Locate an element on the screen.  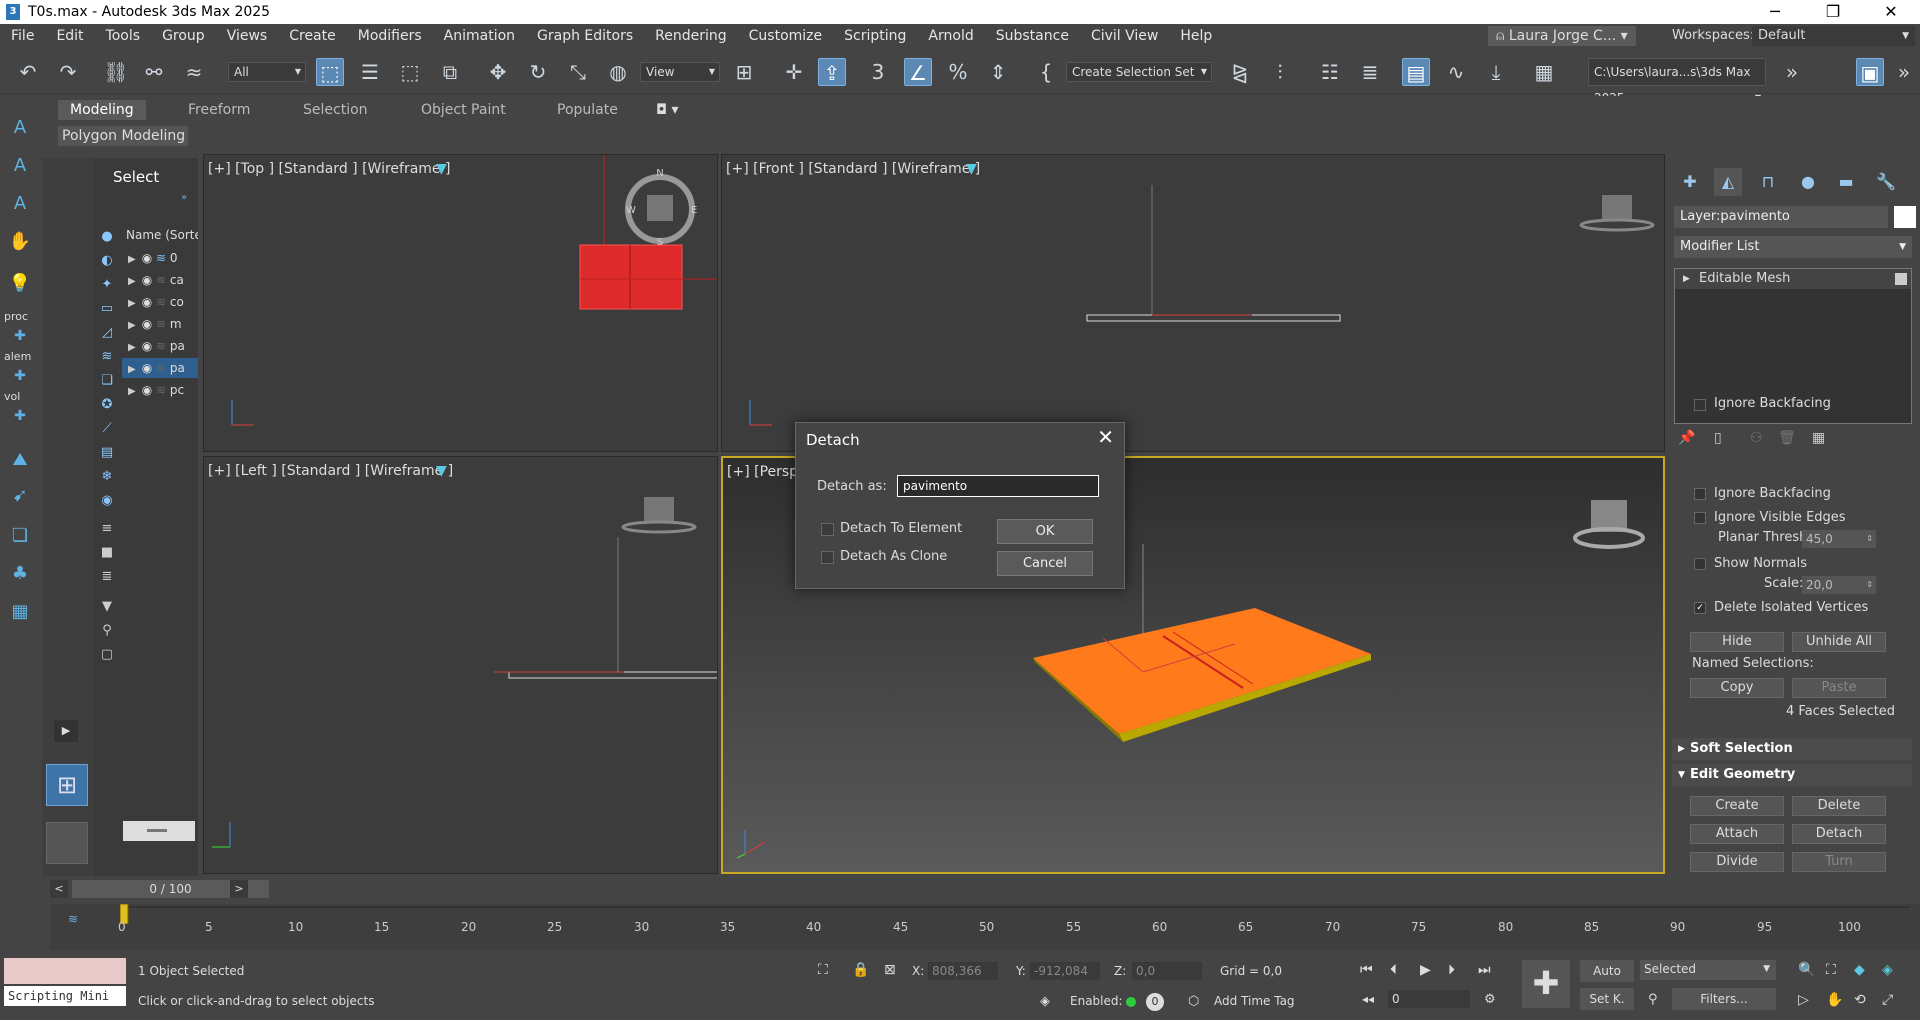
isolate-selection-icon: ⛶ is located at coordinates (823, 970).